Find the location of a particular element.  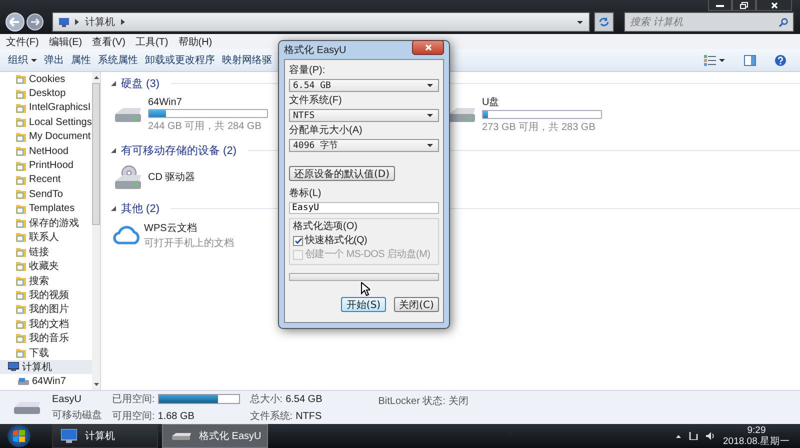

clock: 9:29 2018.08.星期一 is located at coordinates (756, 436).